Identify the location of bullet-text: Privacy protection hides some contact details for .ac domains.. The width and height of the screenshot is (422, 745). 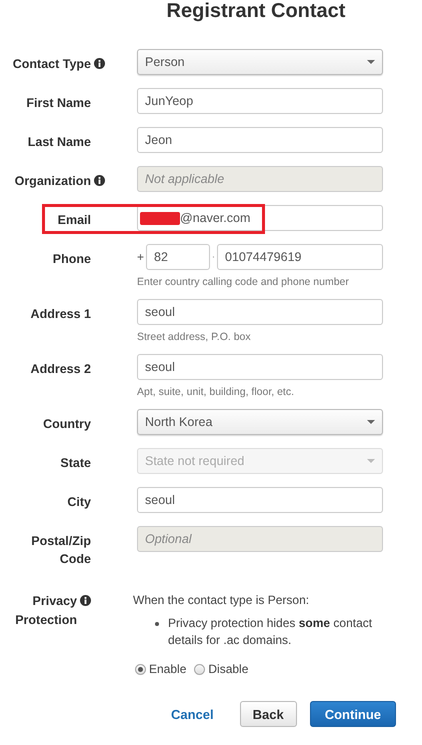
(271, 632).